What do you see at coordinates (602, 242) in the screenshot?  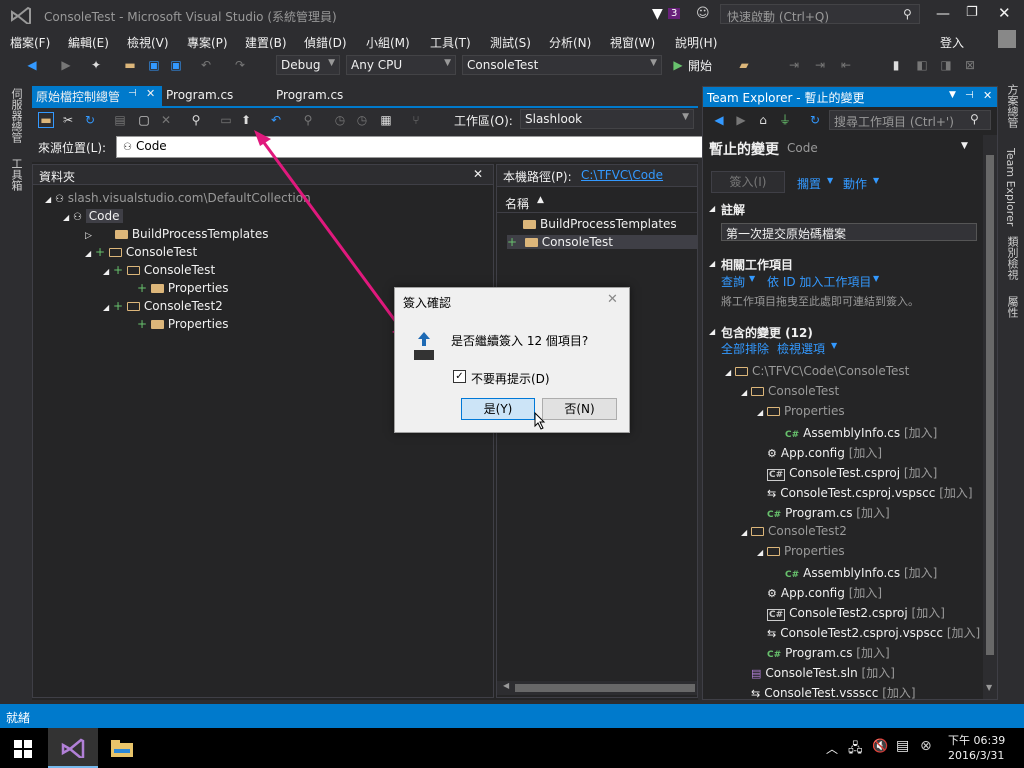 I see `list-item: + ConsoleTest` at bounding box center [602, 242].